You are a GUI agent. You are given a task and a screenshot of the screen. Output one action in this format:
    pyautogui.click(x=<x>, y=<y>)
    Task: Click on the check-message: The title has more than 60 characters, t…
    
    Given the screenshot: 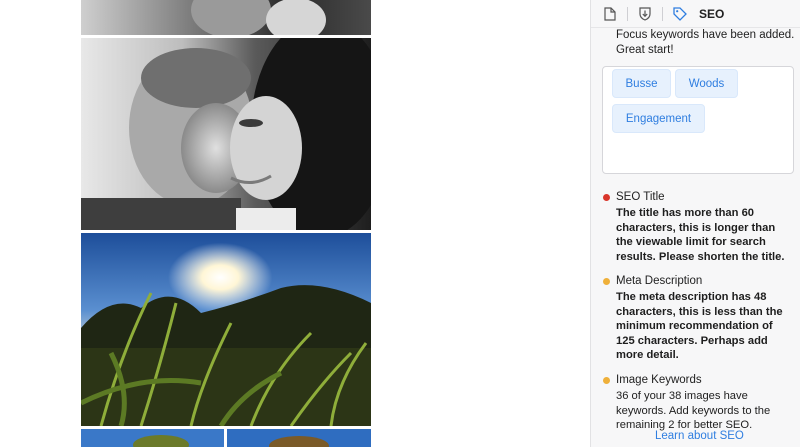 What is the action you would take?
    pyautogui.click(x=700, y=235)
    